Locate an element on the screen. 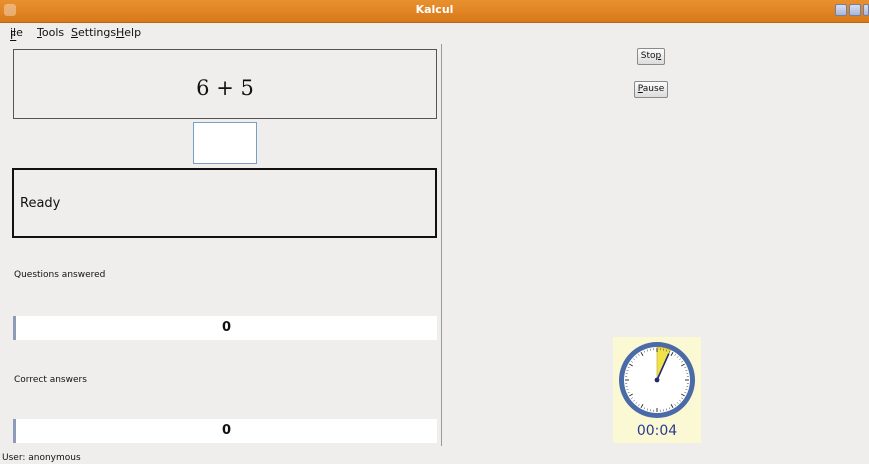 The width and height of the screenshot is (869, 464). answer-input is located at coordinates (225, 143).